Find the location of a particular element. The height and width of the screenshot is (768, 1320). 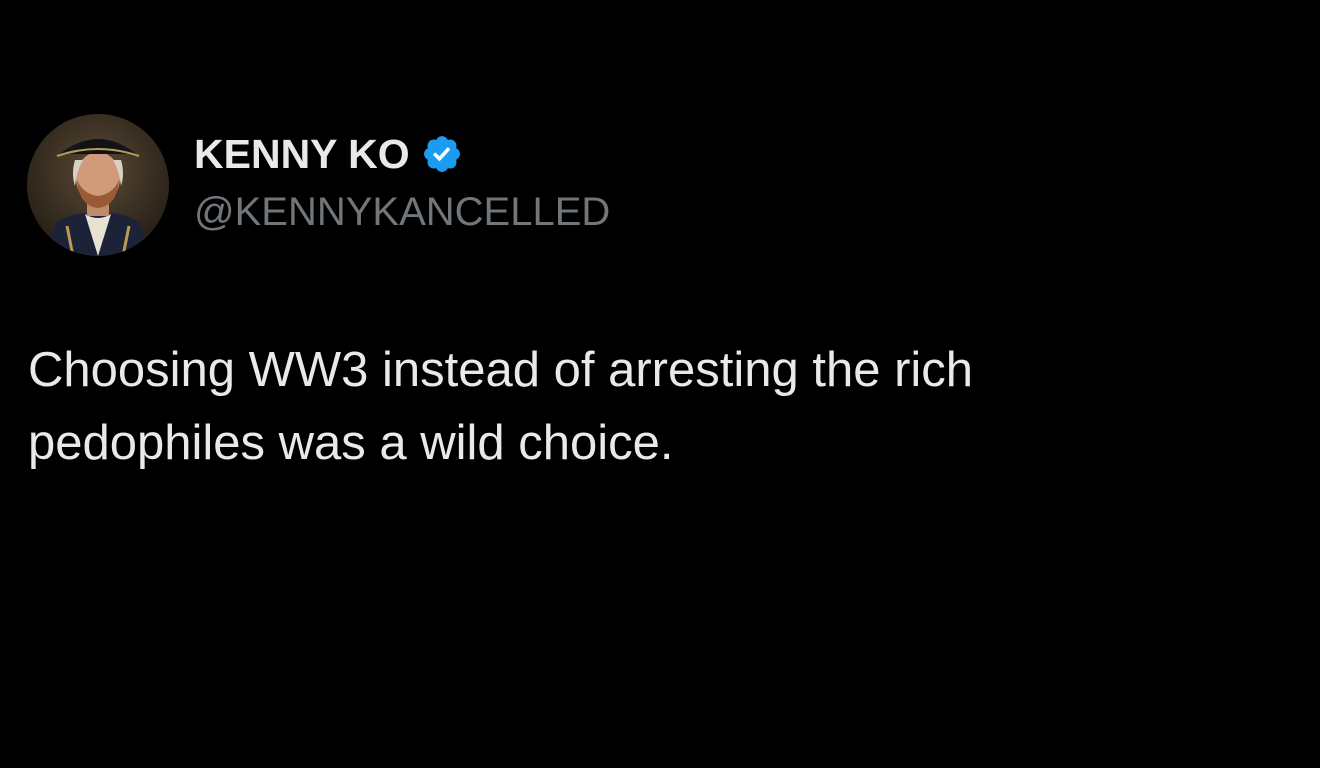

author-handle: @KENNYKANCELLED is located at coordinates (402, 212).